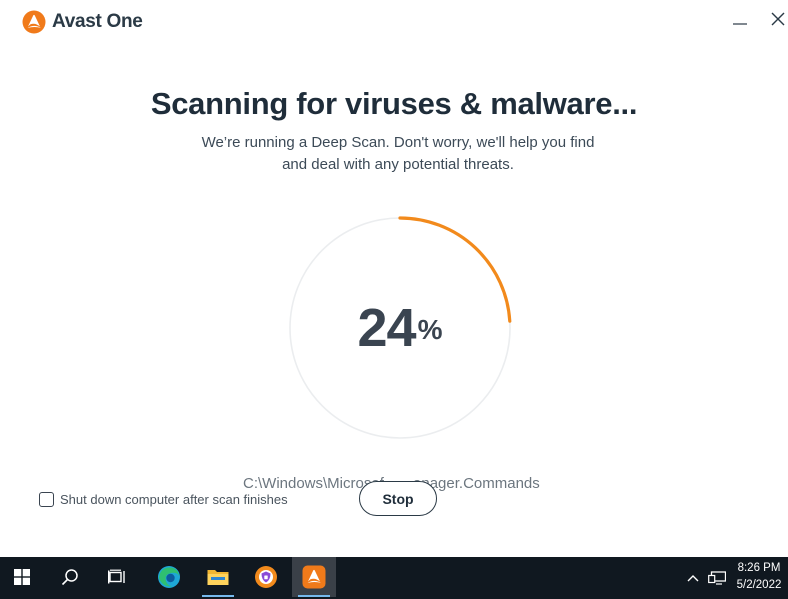 The width and height of the screenshot is (788, 599). I want to click on clock-date: 5/2/2022, so click(759, 585).